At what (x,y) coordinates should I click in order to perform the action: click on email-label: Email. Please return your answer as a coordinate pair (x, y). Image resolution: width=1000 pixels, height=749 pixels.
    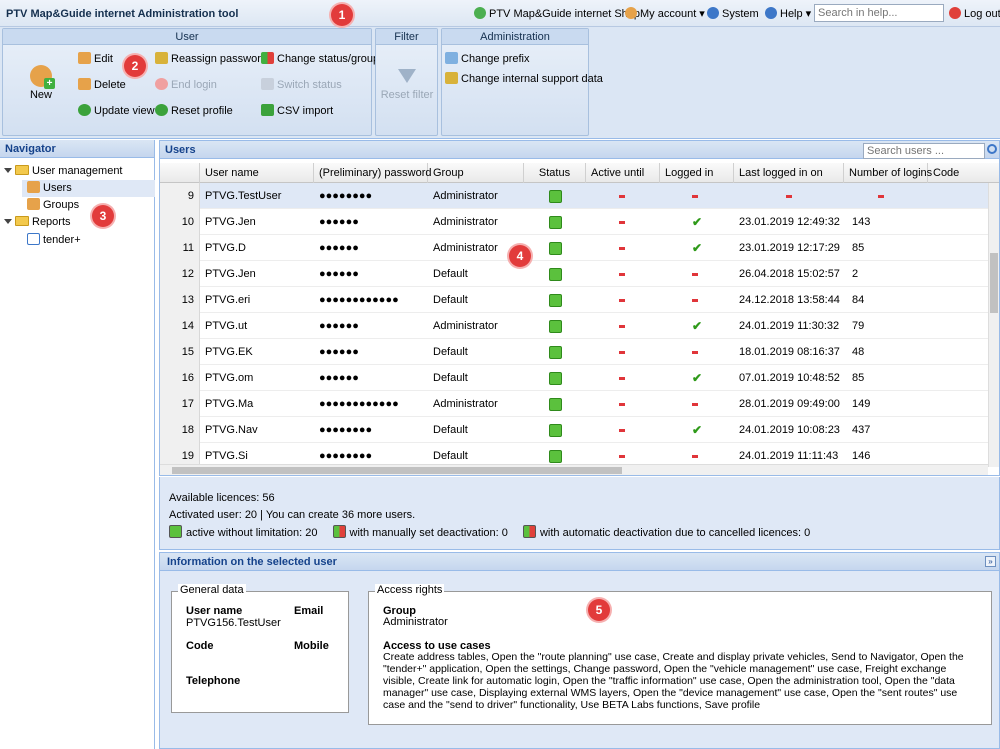
    Looking at the image, I should click on (309, 611).